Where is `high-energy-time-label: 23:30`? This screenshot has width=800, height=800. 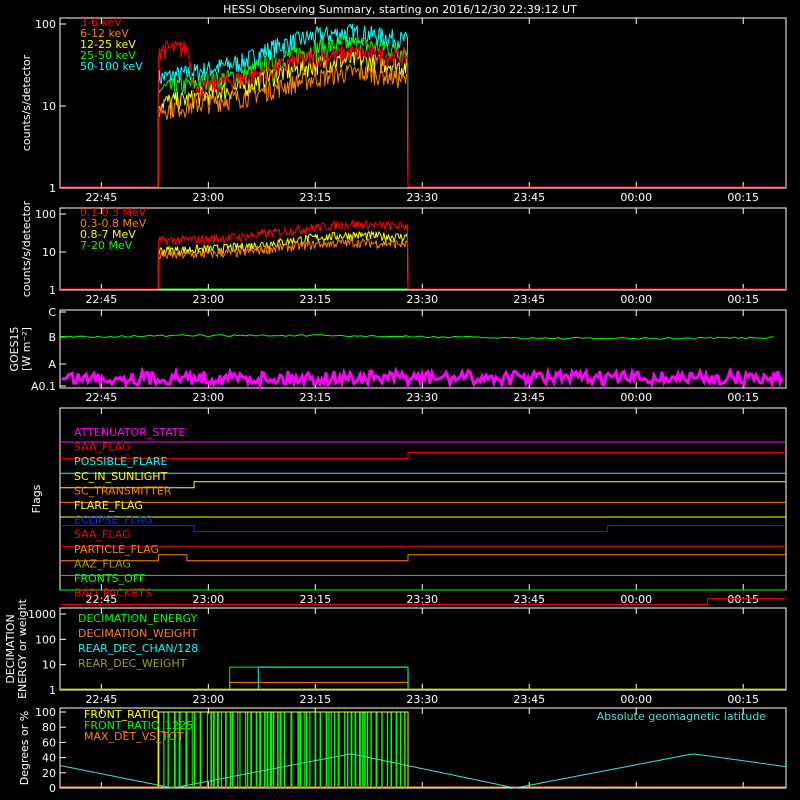 high-energy-time-label: 23:30 is located at coordinates (422, 299).